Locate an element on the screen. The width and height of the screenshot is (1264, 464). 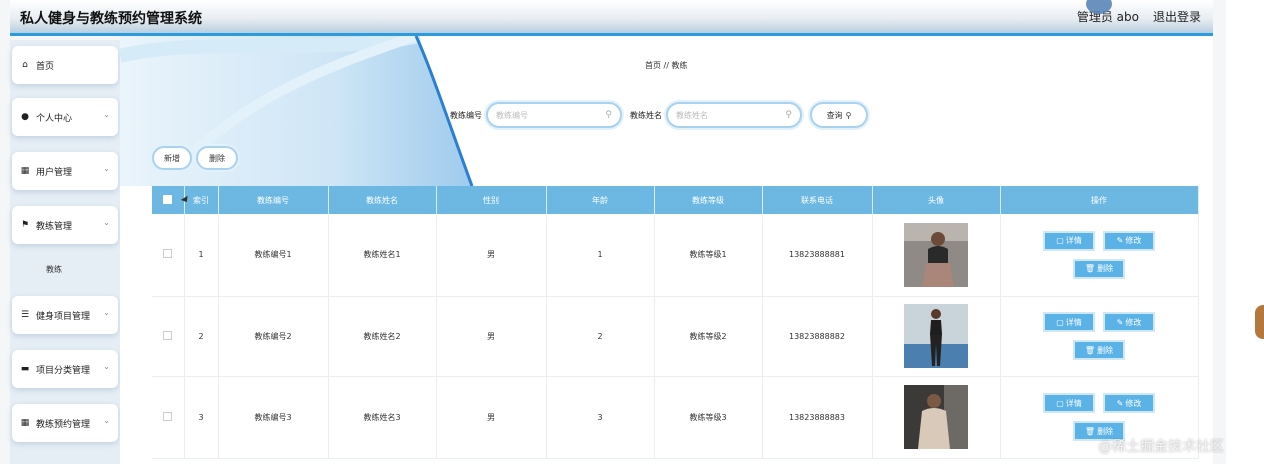
chevron-down-icon: ⌄ is located at coordinates (106, 366).